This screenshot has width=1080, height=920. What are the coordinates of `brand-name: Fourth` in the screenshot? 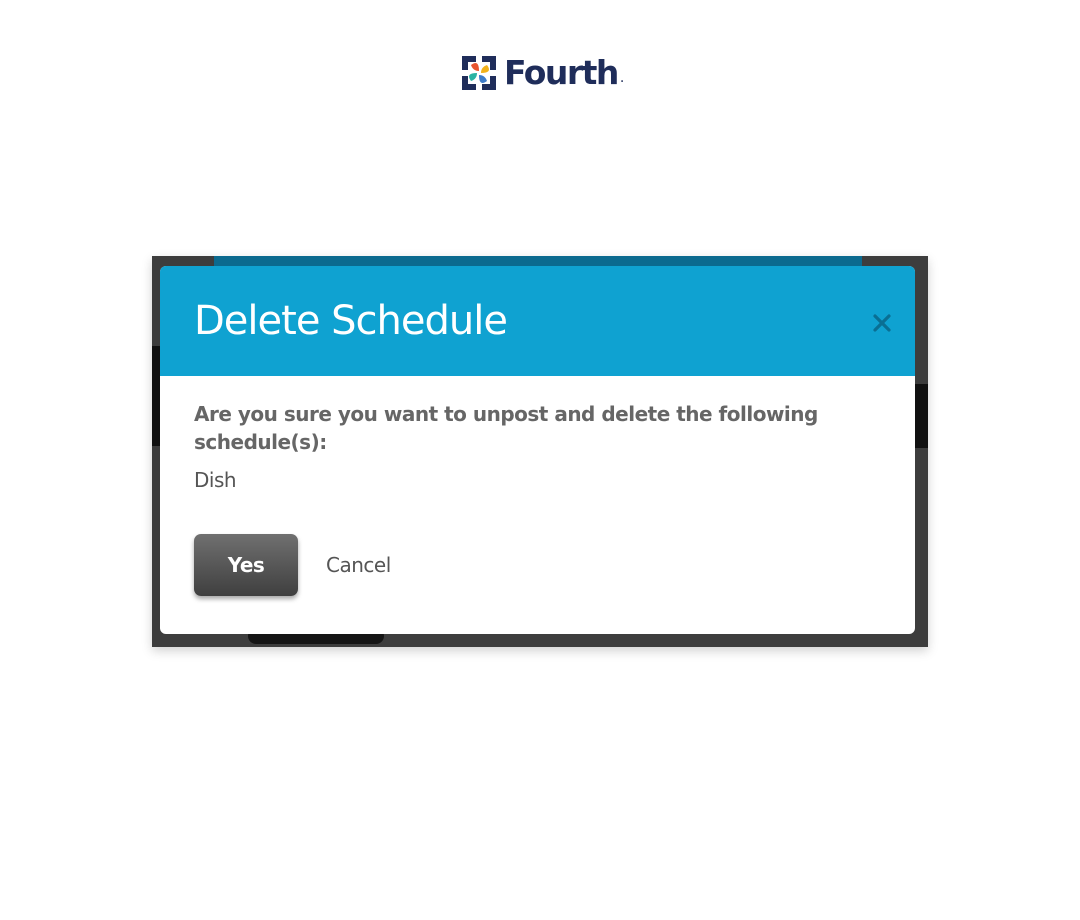 It's located at (561, 72).